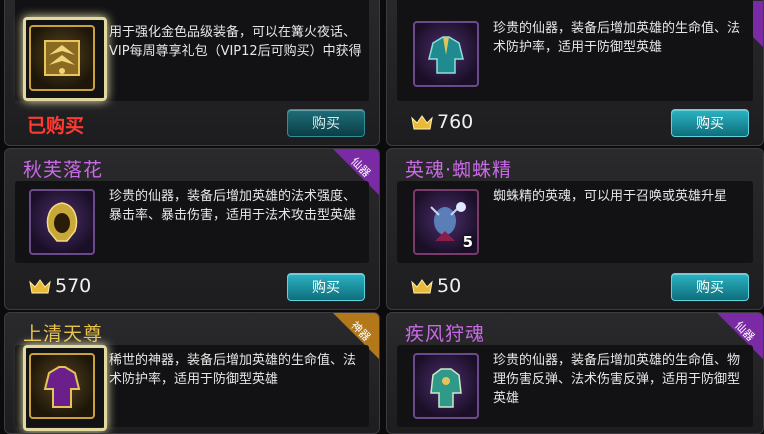  I want to click on shop-item-card: 上清天尊 神器 稀世的神器，装备后增加英雄的生命值、法术防护率，适用于防御型英雄, so click(192, 373).